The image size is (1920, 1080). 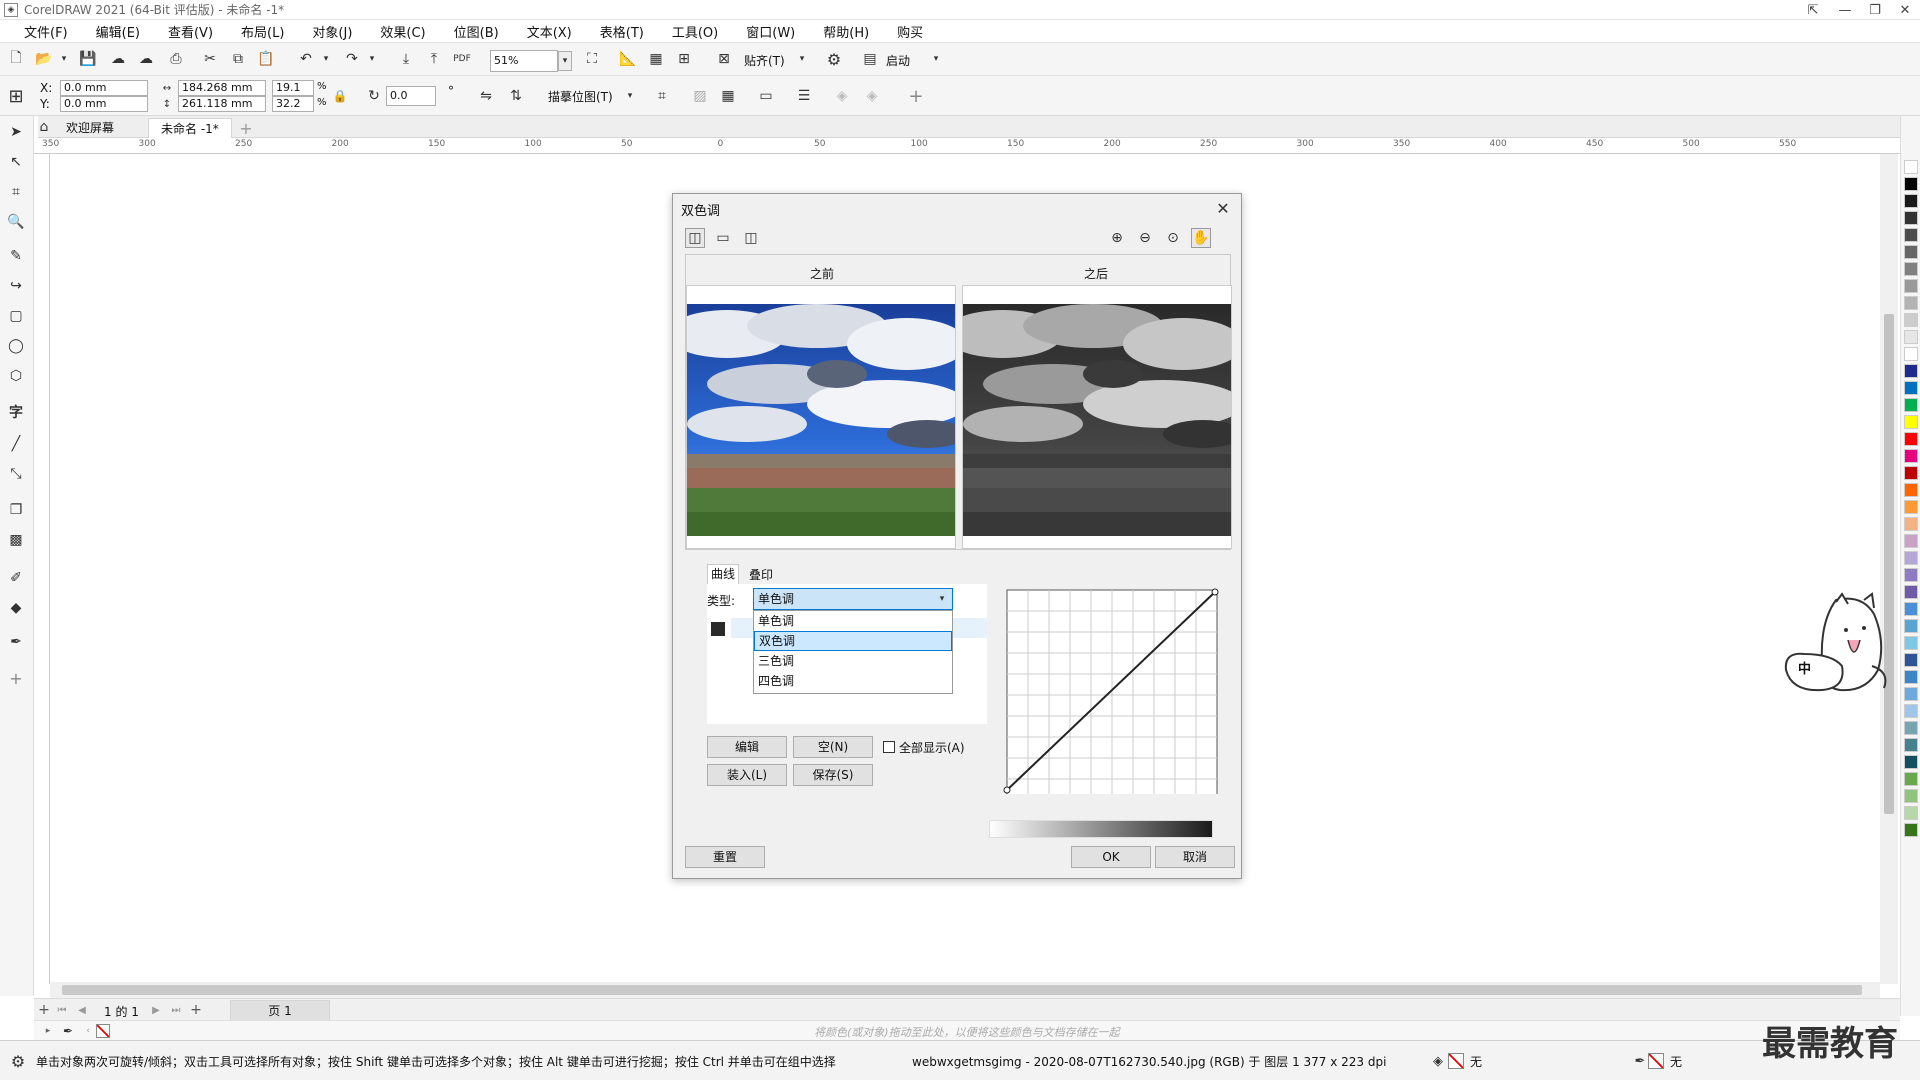 What do you see at coordinates (1813, 10) in the screenshot?
I see `restore-sidebar-icon: ⇱` at bounding box center [1813, 10].